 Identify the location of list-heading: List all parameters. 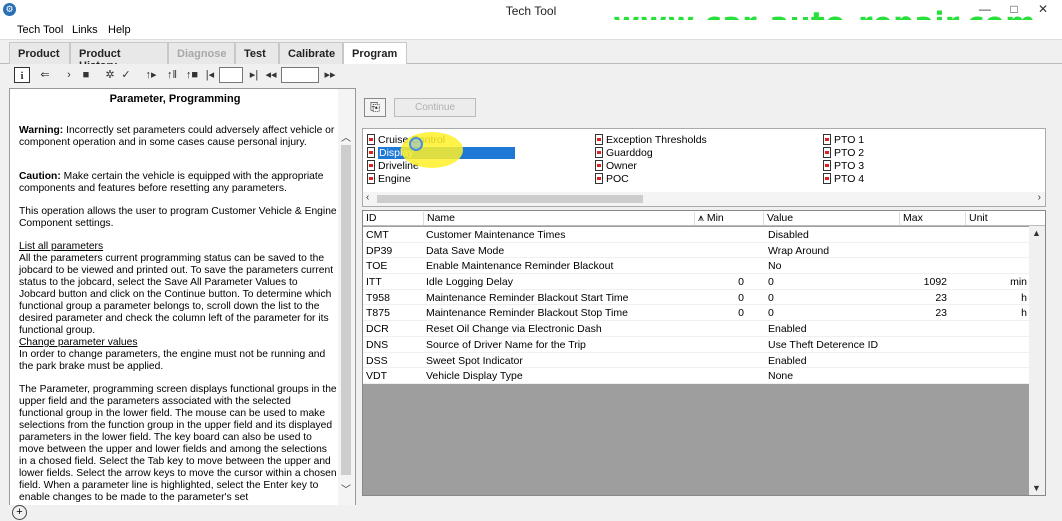
(61, 246).